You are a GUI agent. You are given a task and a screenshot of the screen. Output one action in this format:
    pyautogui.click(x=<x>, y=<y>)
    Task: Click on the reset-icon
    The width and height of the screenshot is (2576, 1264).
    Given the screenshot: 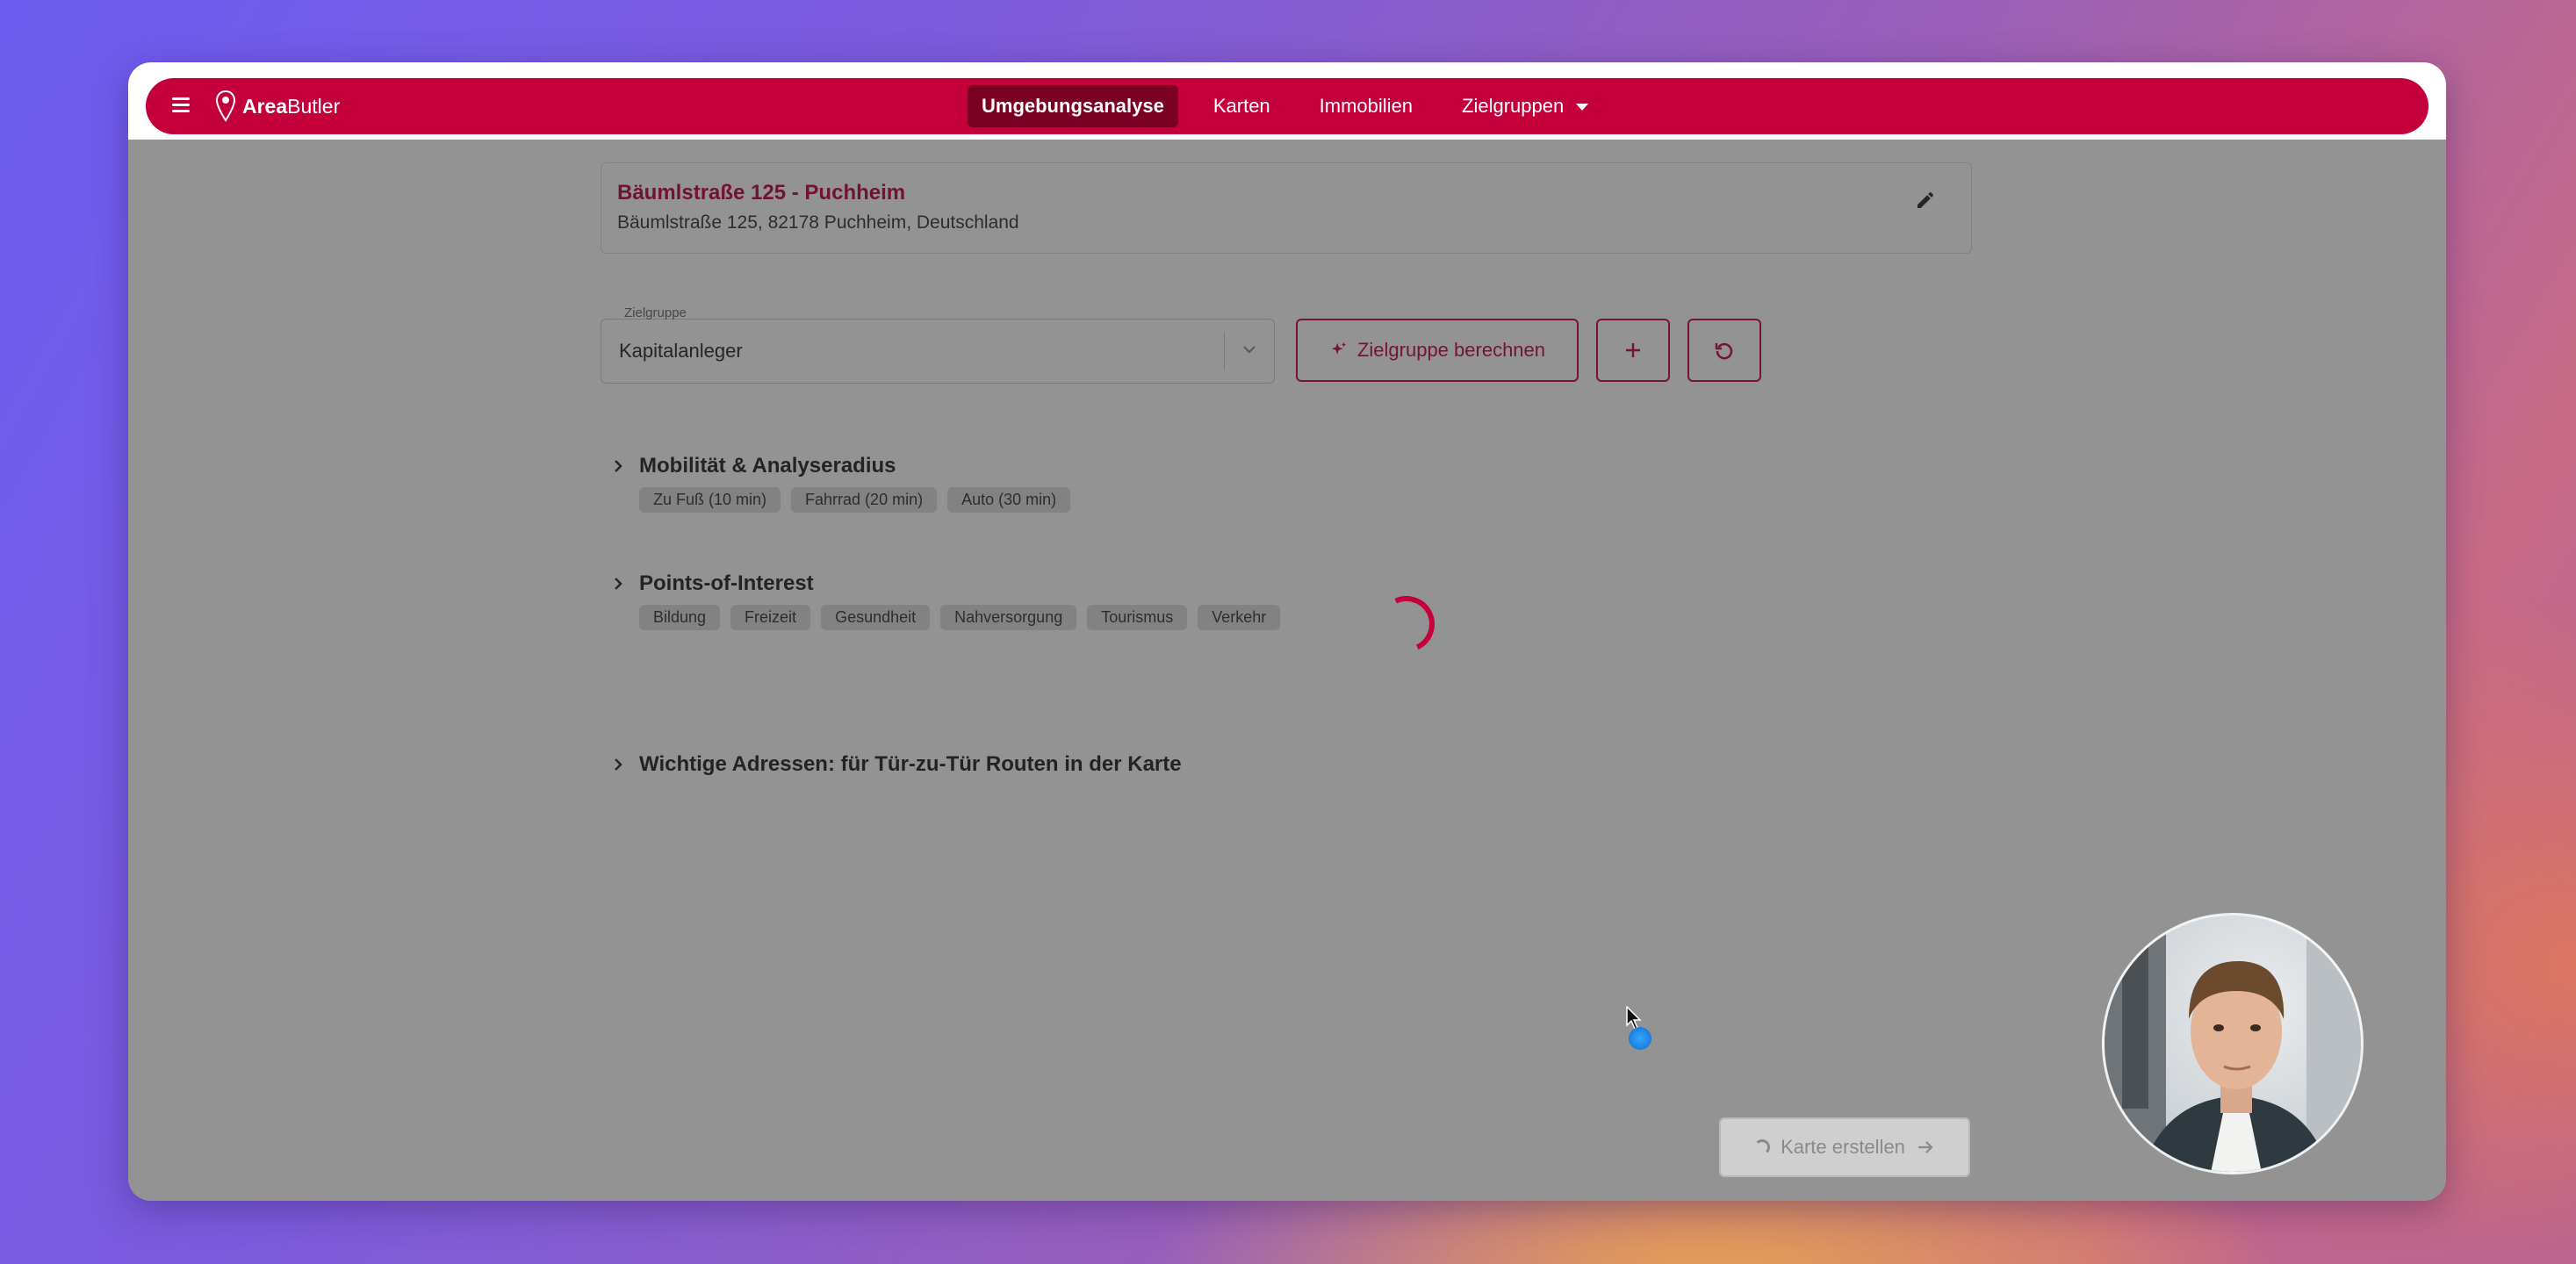 What is the action you would take?
    pyautogui.click(x=1724, y=351)
    